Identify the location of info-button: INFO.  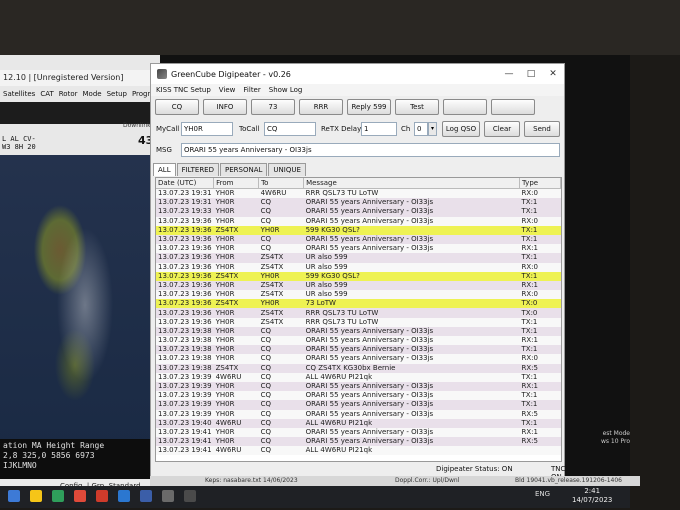
(225, 107).